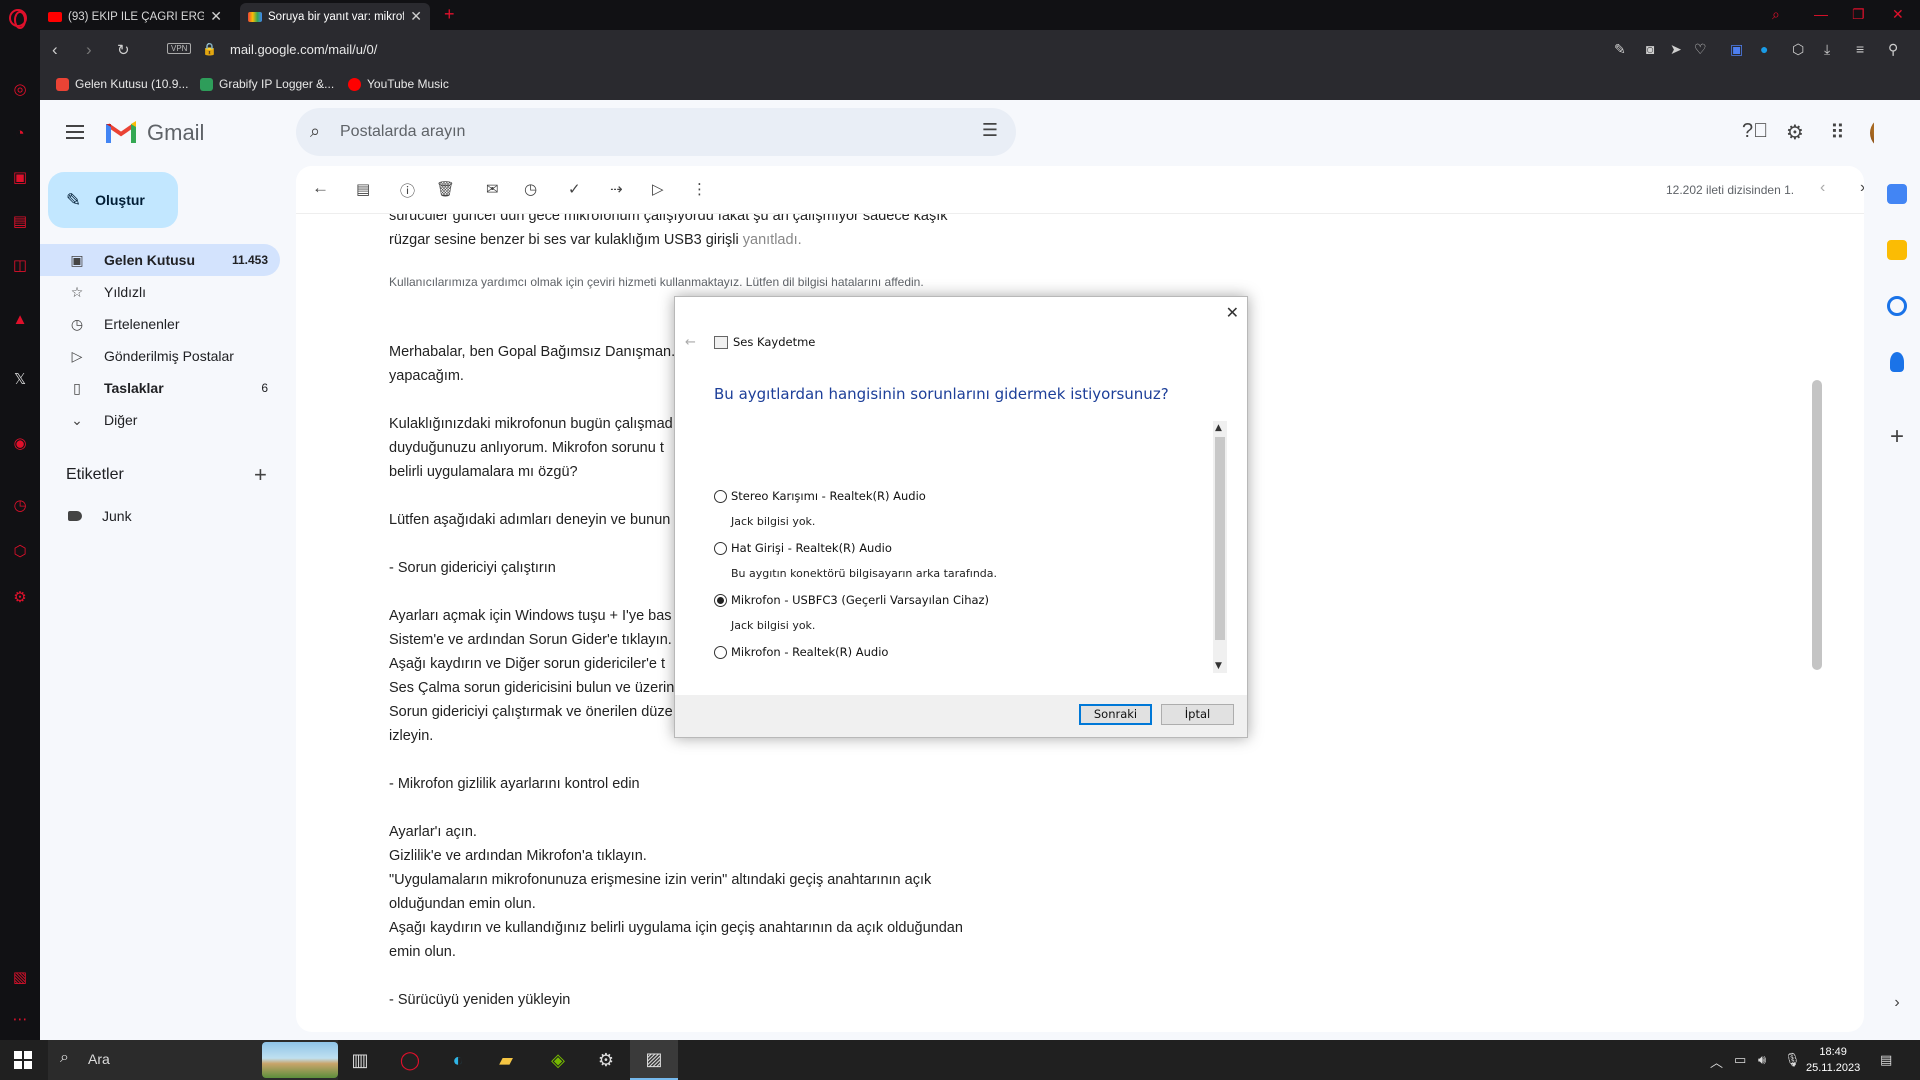 The width and height of the screenshot is (1920, 1080). I want to click on report-spam-icon: ⓘ, so click(407, 190).